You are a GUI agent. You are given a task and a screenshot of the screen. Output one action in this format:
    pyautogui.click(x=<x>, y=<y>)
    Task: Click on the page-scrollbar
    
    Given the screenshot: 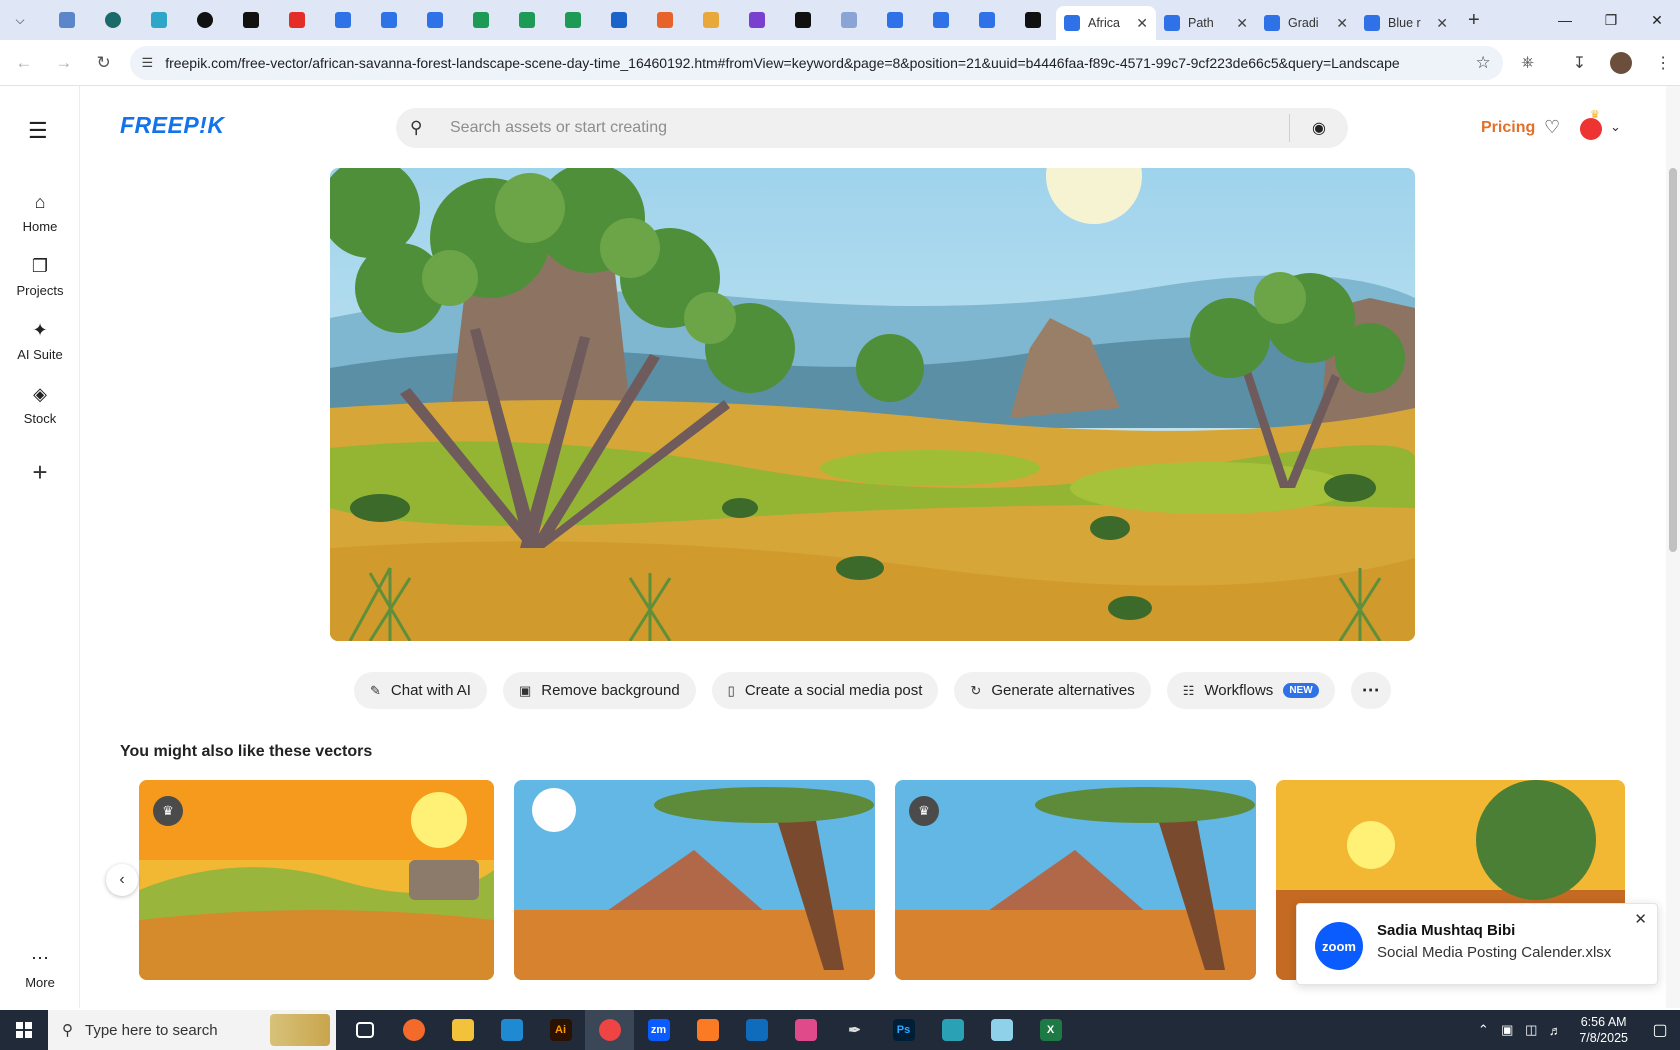 What is the action you would take?
    pyautogui.click(x=1673, y=547)
    